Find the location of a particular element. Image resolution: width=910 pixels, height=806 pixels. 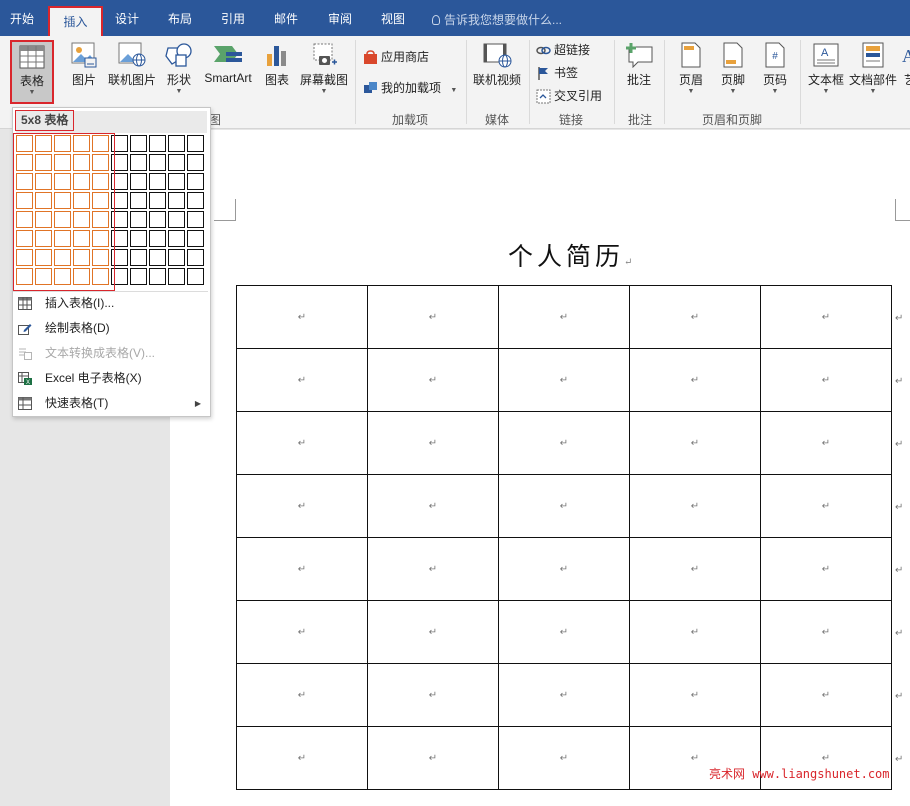

online-picture-button: 联机图片 is located at coordinates (132, 65).